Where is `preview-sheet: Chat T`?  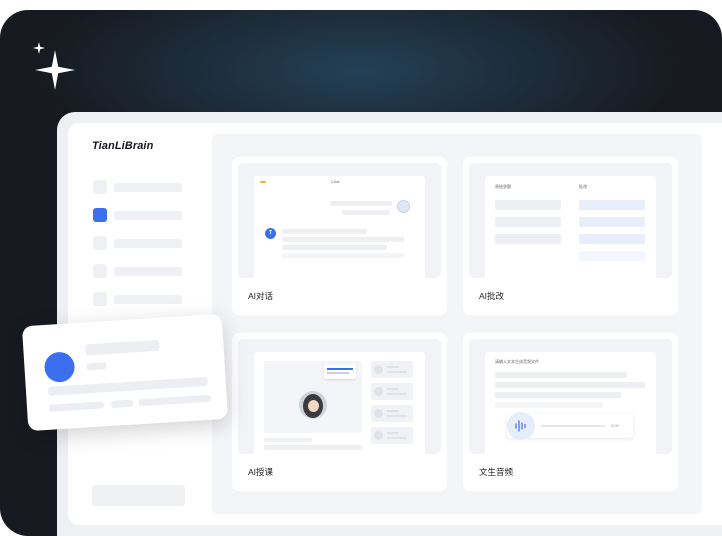
preview-sheet: Chat T is located at coordinates (339, 227).